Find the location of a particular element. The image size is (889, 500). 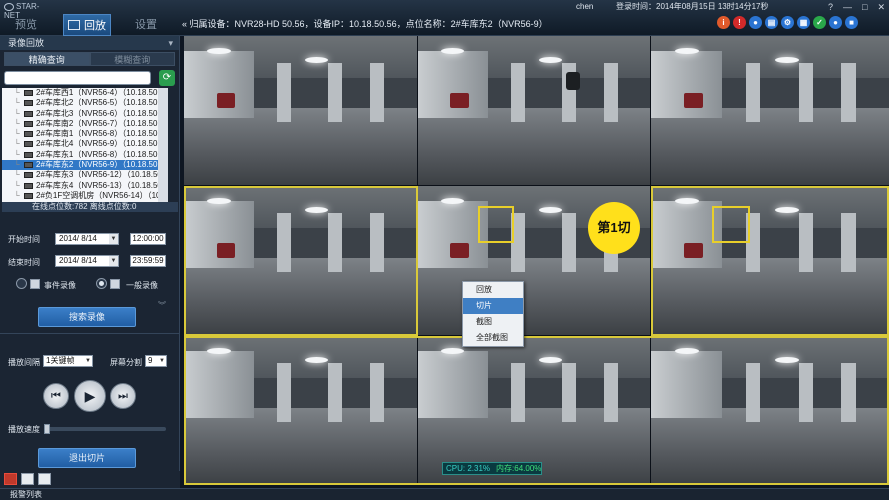

context-menu-item: 截图 is located at coordinates (493, 322).